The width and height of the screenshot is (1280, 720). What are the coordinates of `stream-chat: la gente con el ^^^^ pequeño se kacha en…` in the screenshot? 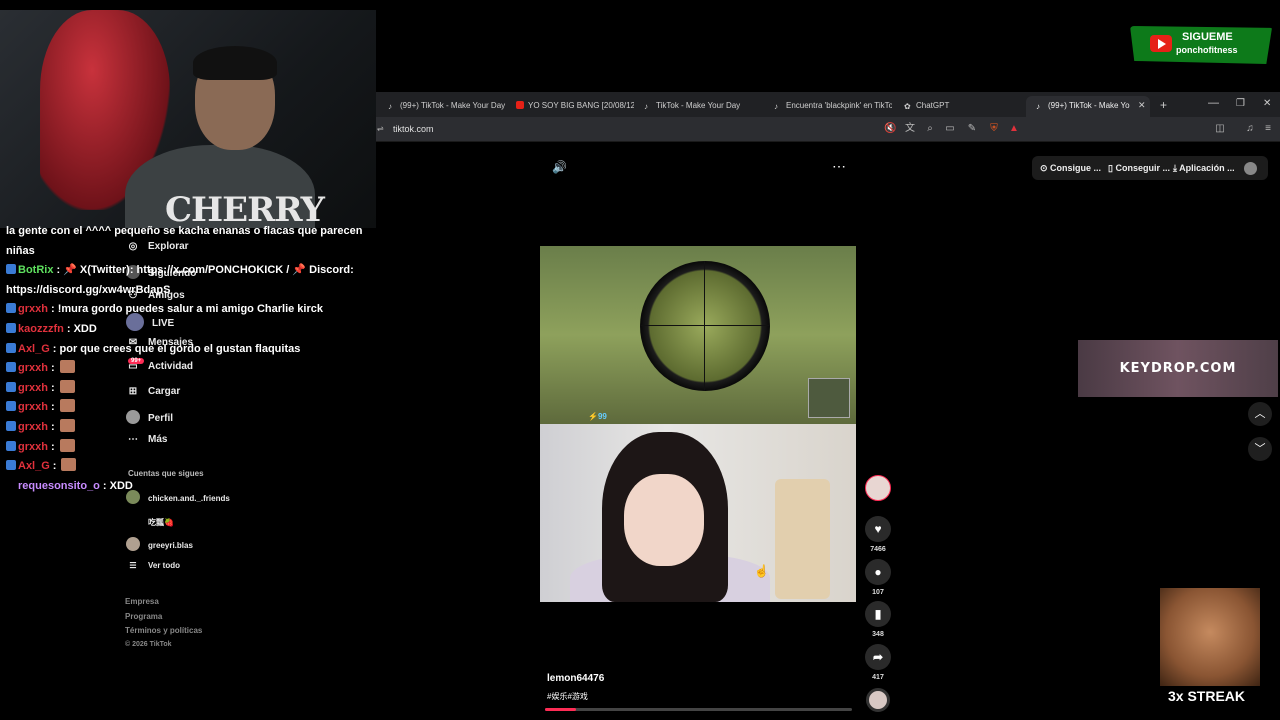 It's located at (181, 359).